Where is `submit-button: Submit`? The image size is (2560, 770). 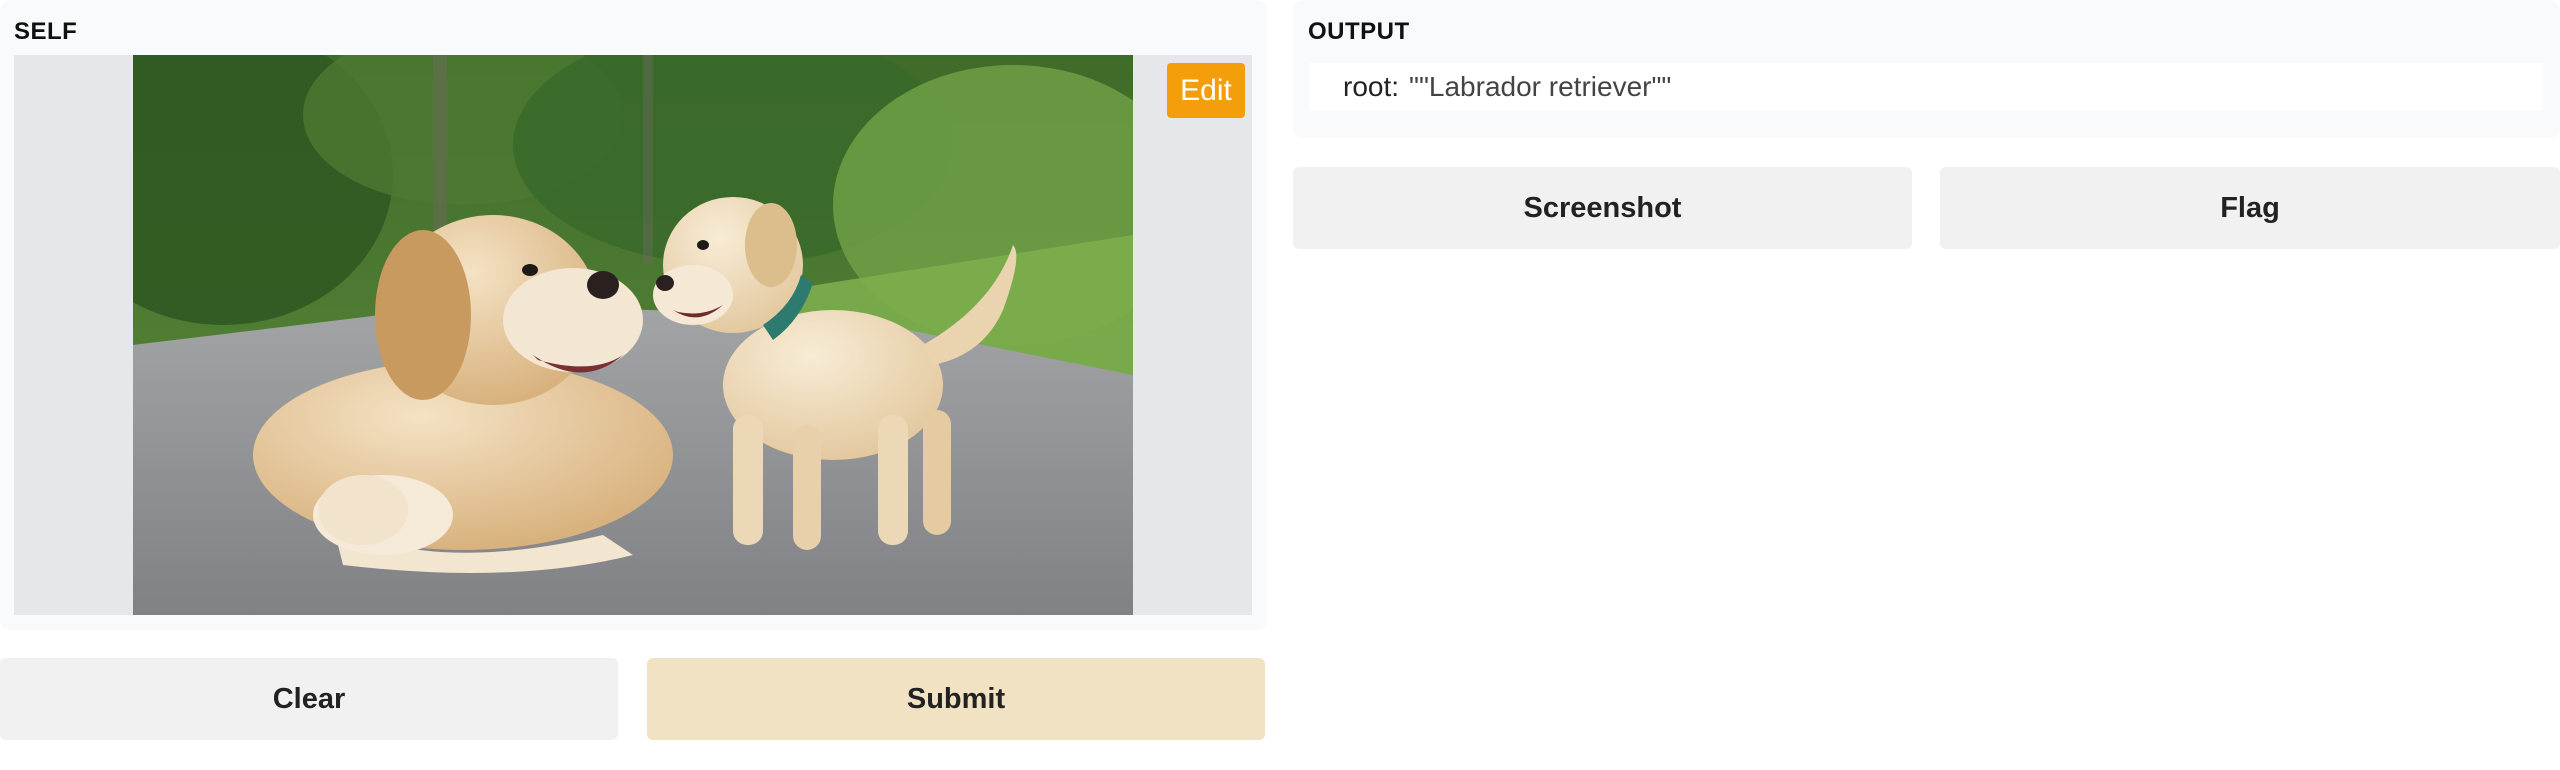
submit-button: Submit is located at coordinates (956, 699).